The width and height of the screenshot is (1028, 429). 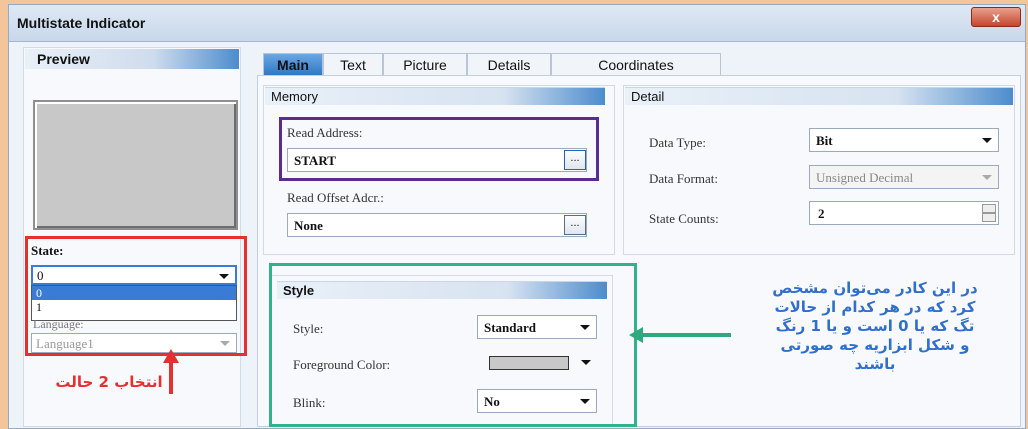 What do you see at coordinates (875, 288) in the screenshot?
I see `annotation-line-1: در این کادر می‌توان مشخص` at bounding box center [875, 288].